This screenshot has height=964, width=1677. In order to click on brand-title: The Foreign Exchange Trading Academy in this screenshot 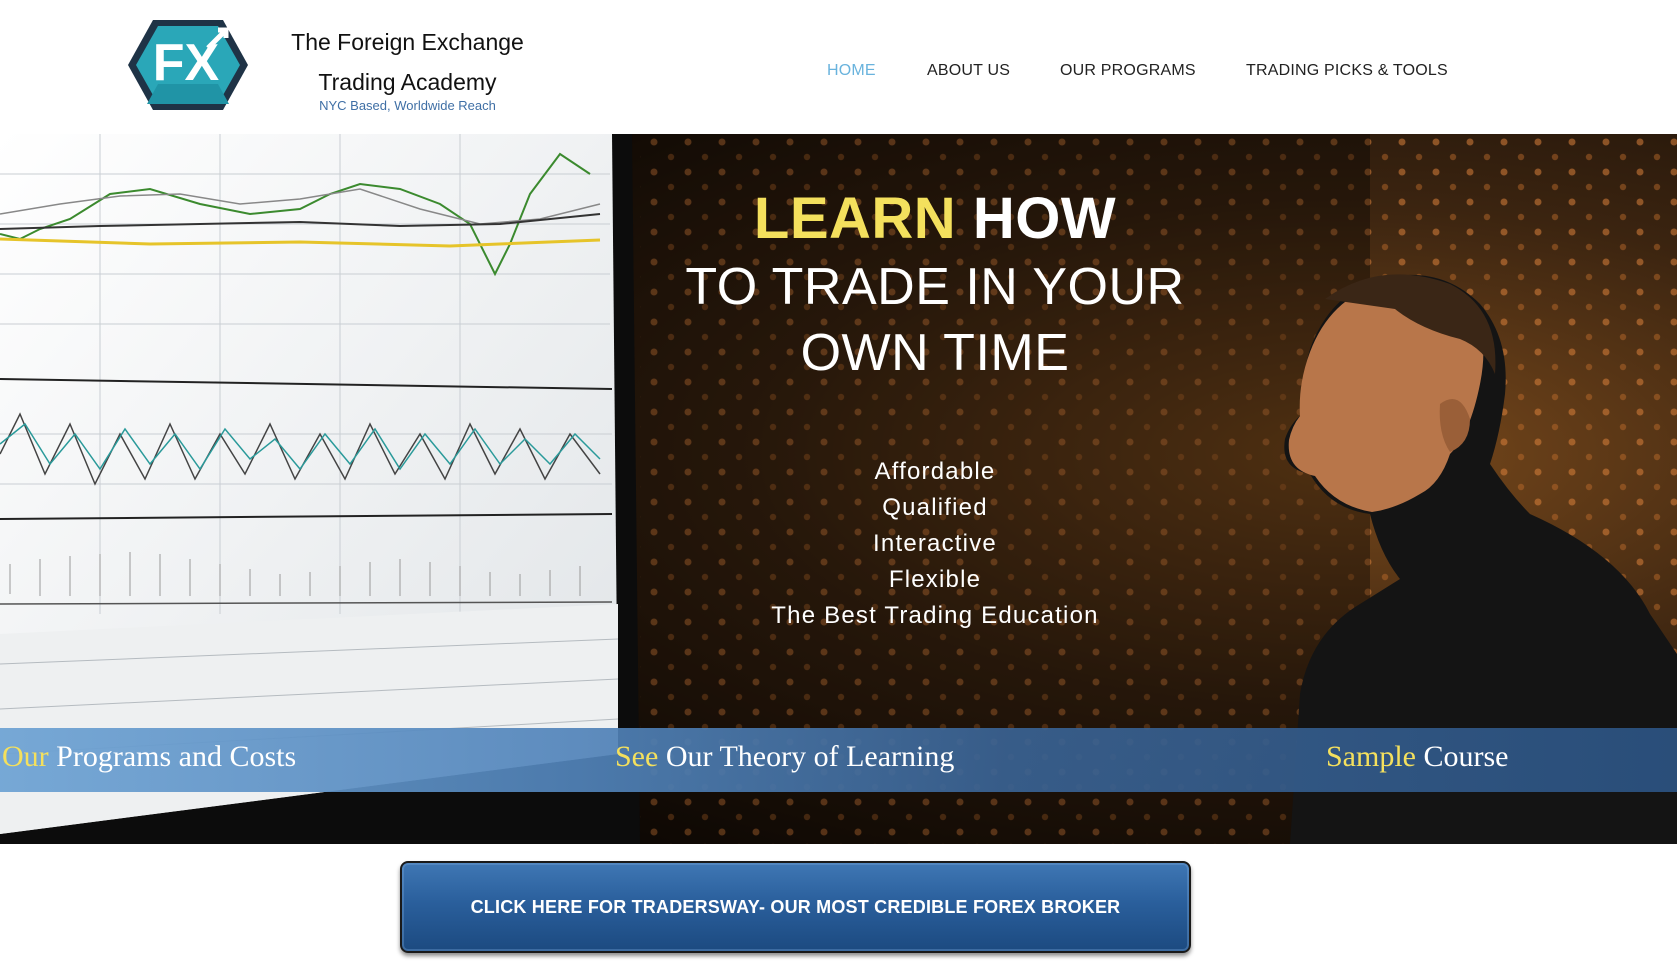, I will do `click(407, 62)`.